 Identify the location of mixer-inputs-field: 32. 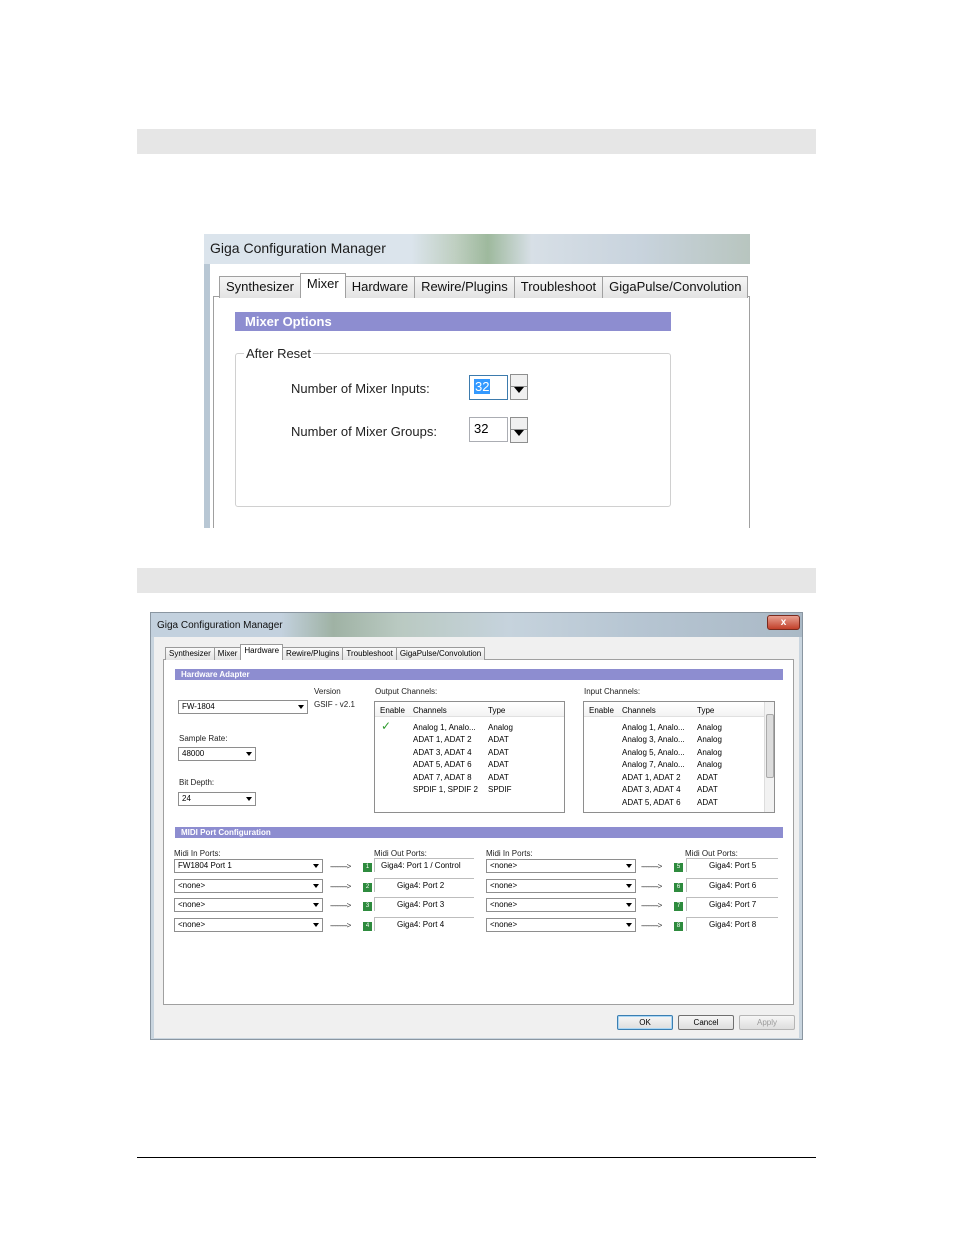
(488, 387).